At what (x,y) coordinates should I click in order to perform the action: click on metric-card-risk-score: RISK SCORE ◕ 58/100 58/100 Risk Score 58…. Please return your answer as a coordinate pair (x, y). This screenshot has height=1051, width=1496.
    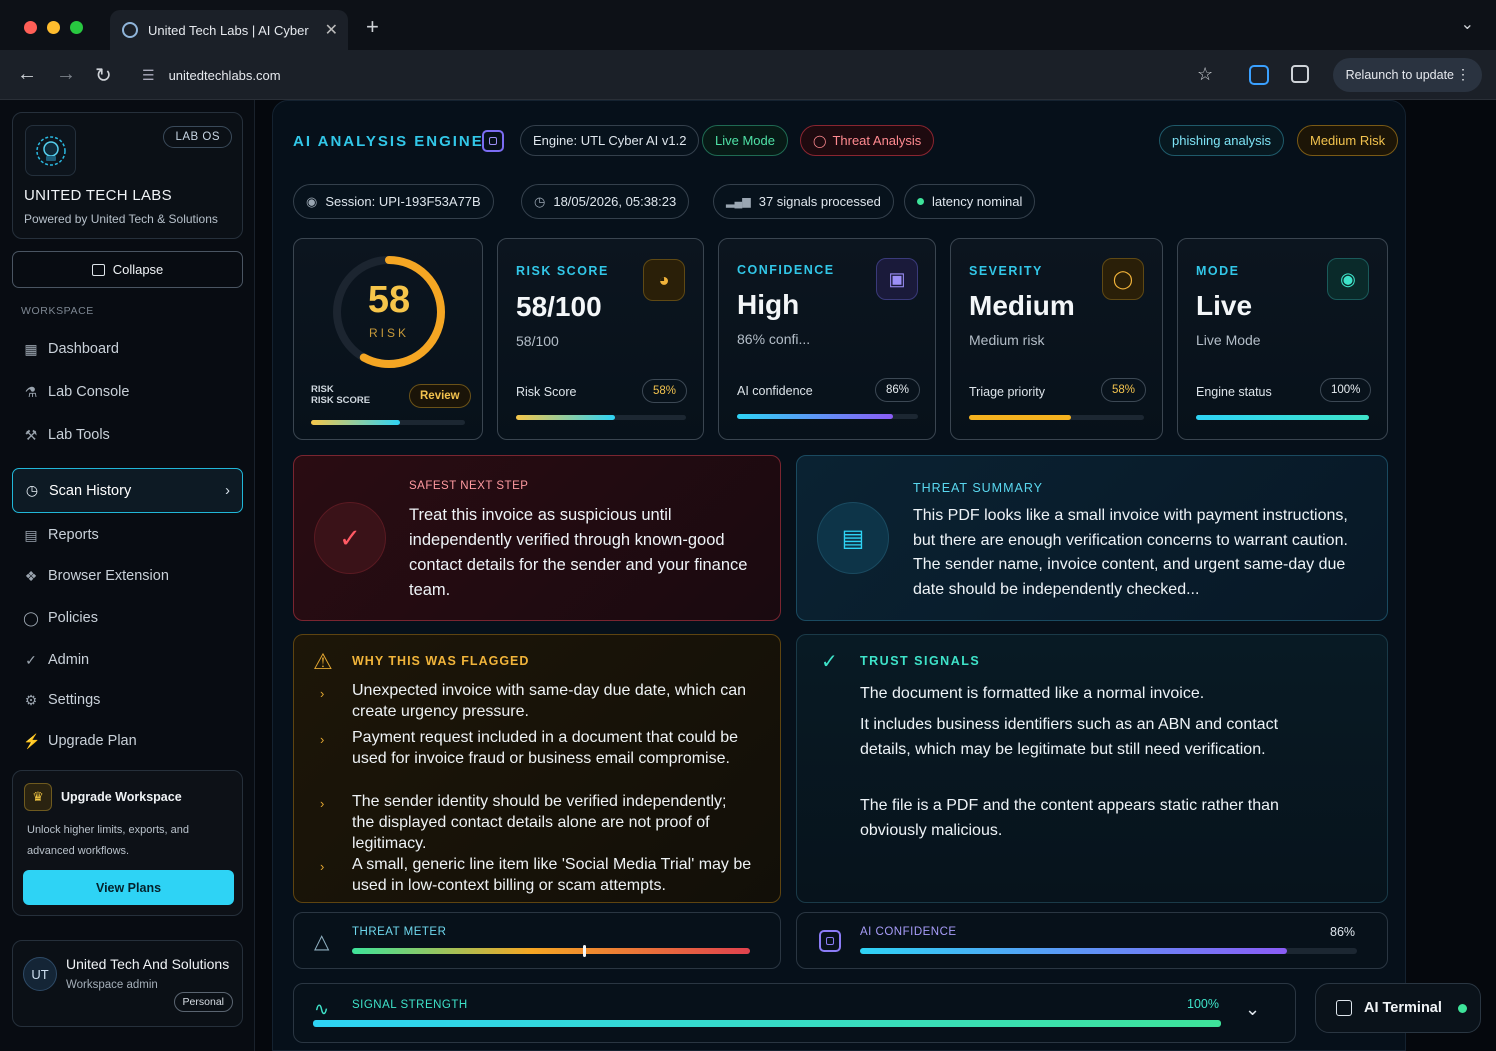
    Looking at the image, I should click on (600, 339).